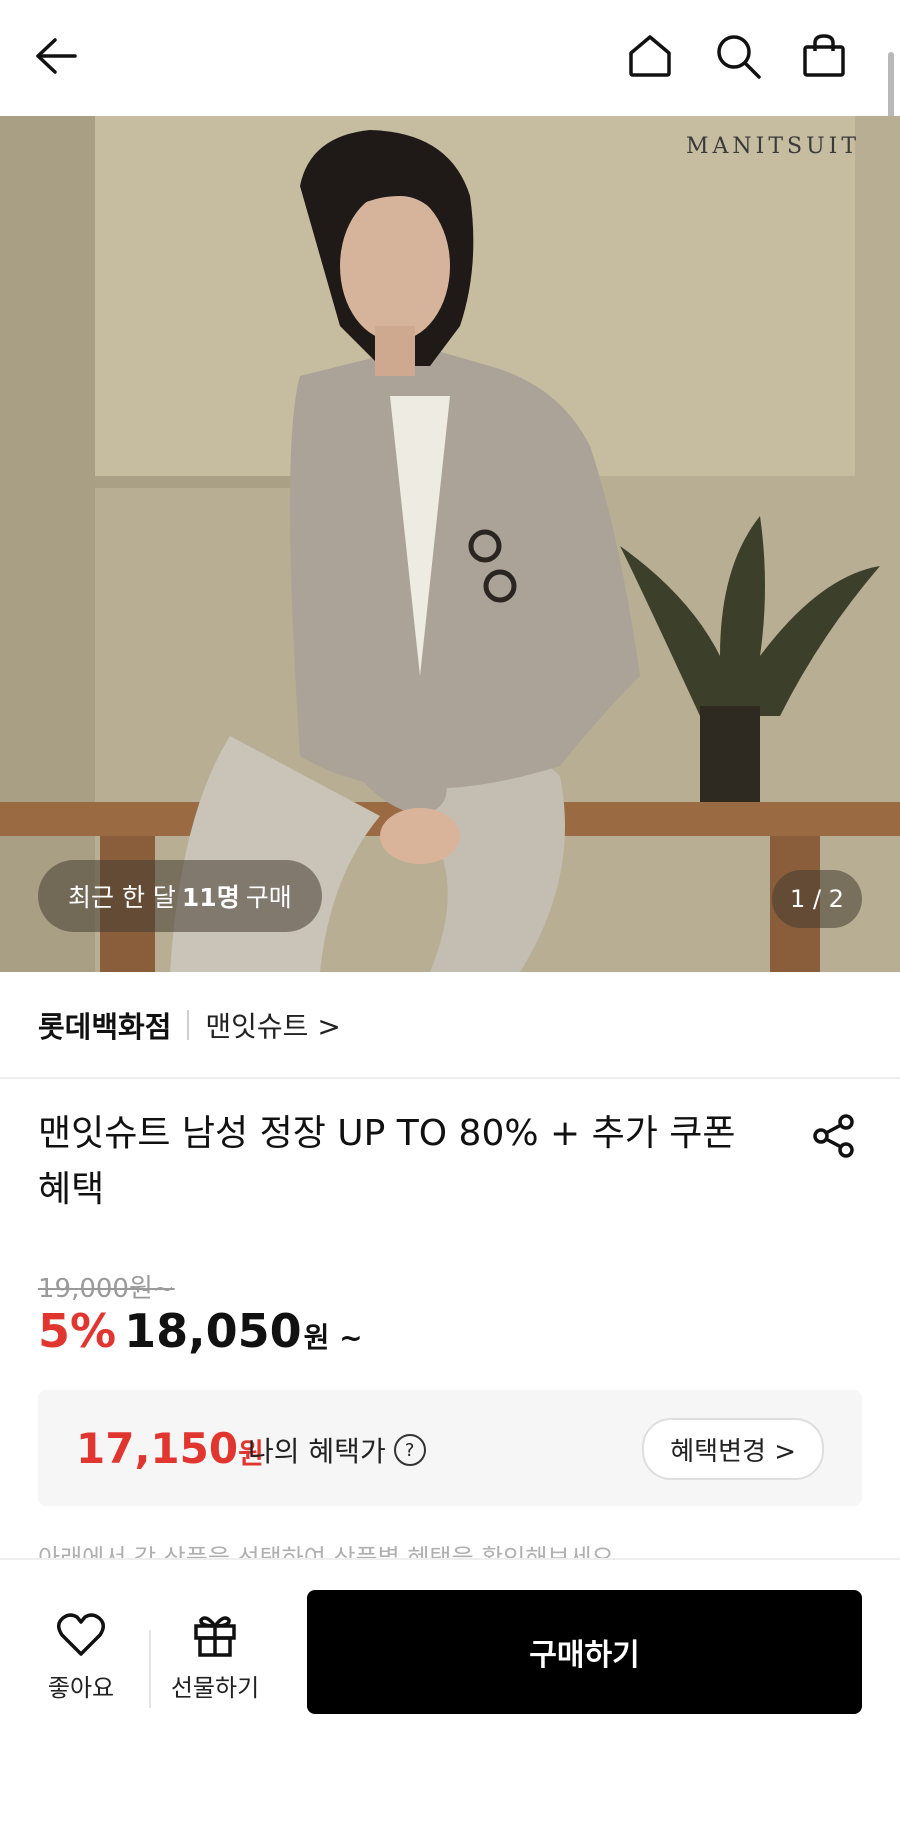  Describe the element at coordinates (650, 56) in the screenshot. I see `home-icon` at that location.